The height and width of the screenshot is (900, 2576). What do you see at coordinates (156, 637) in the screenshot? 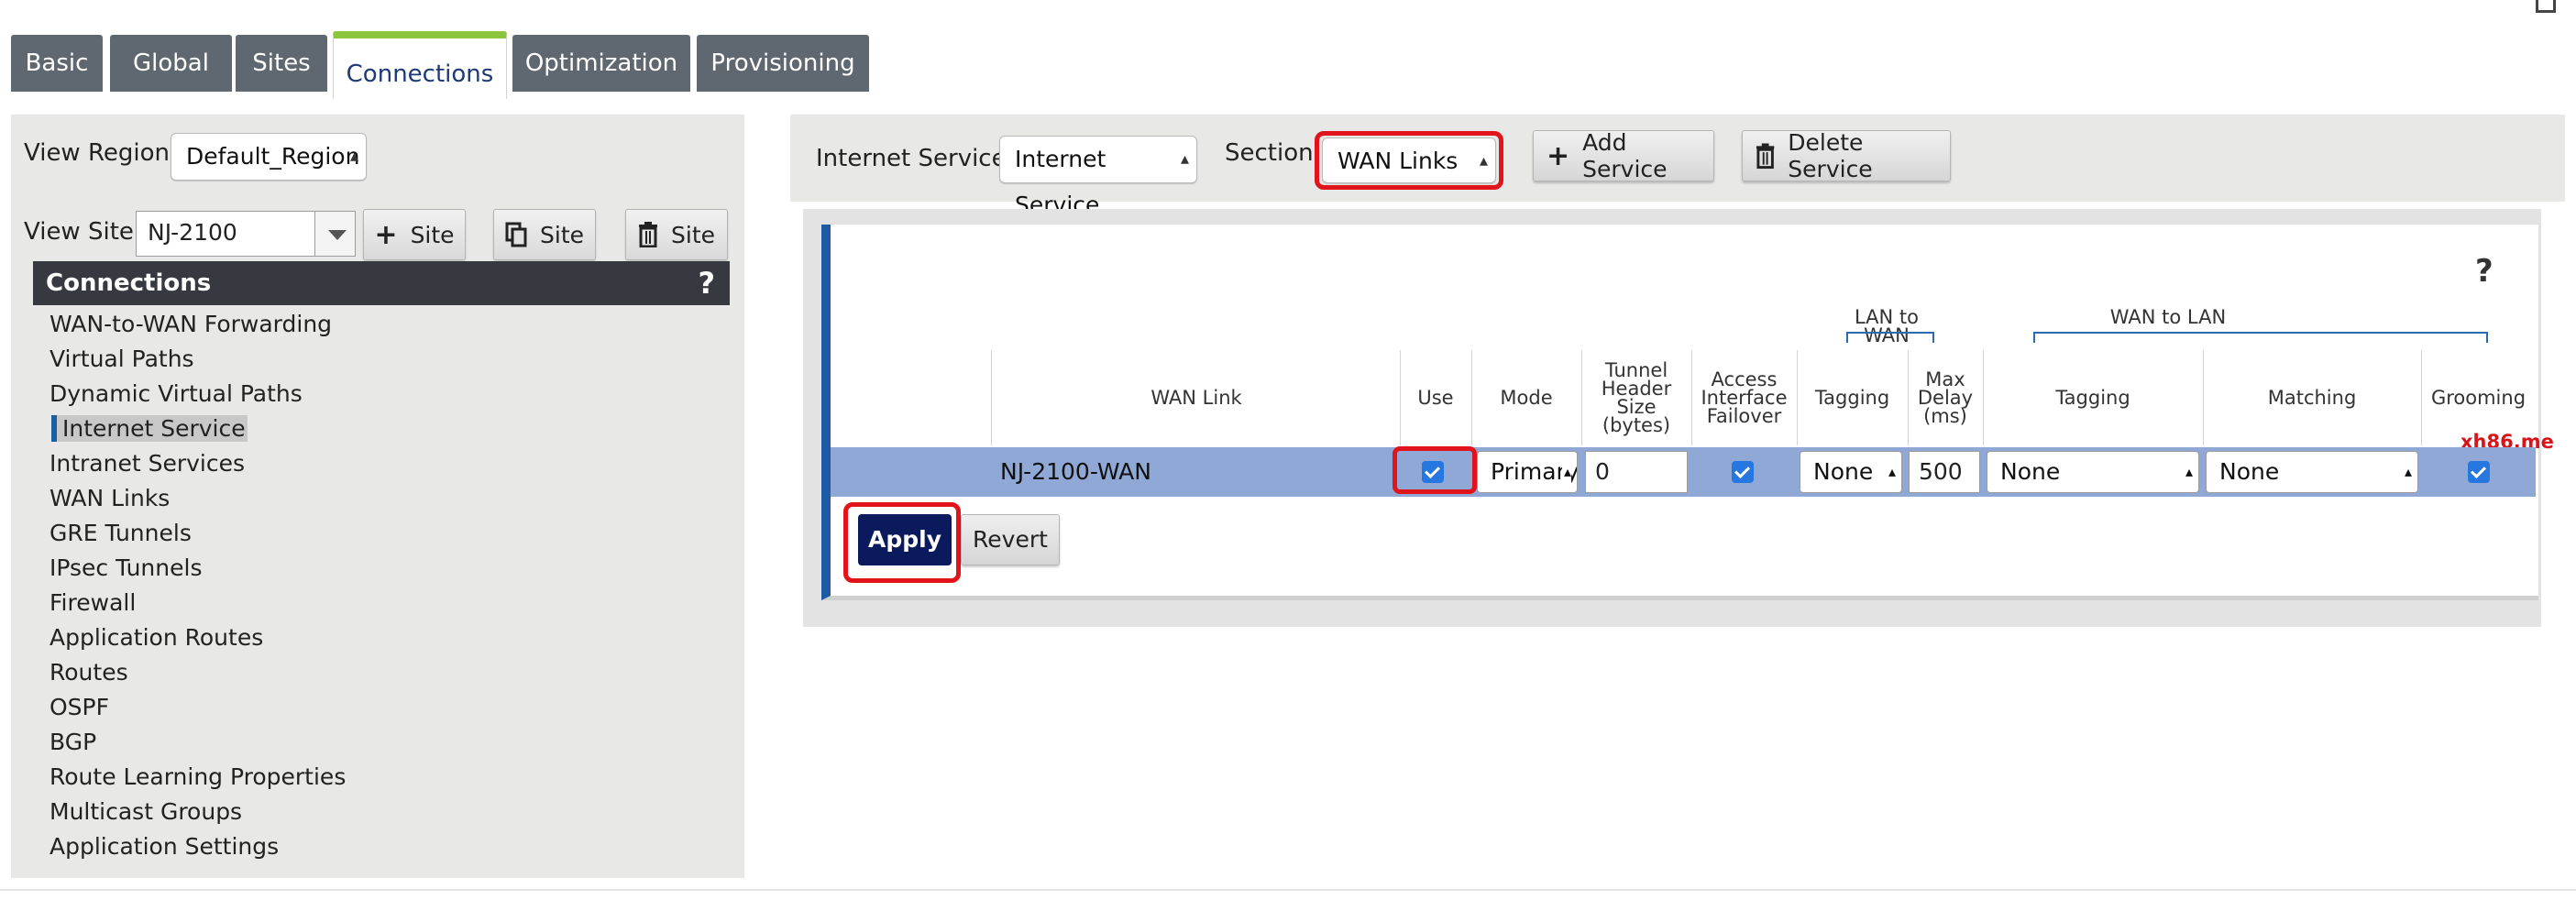
I see `menu-item-application-routes: Application Routes` at bounding box center [156, 637].